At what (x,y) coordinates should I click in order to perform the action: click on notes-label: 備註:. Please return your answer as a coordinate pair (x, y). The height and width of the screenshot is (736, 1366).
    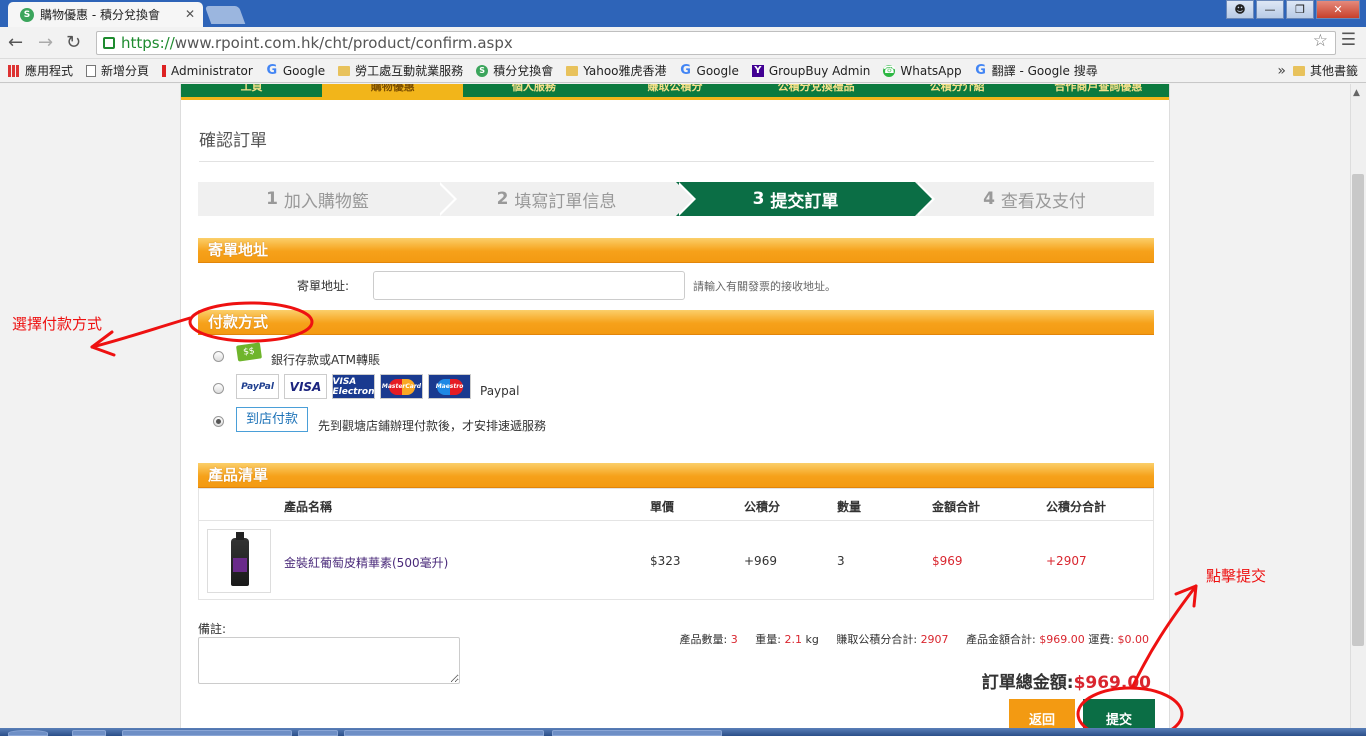
    Looking at the image, I should click on (212, 629).